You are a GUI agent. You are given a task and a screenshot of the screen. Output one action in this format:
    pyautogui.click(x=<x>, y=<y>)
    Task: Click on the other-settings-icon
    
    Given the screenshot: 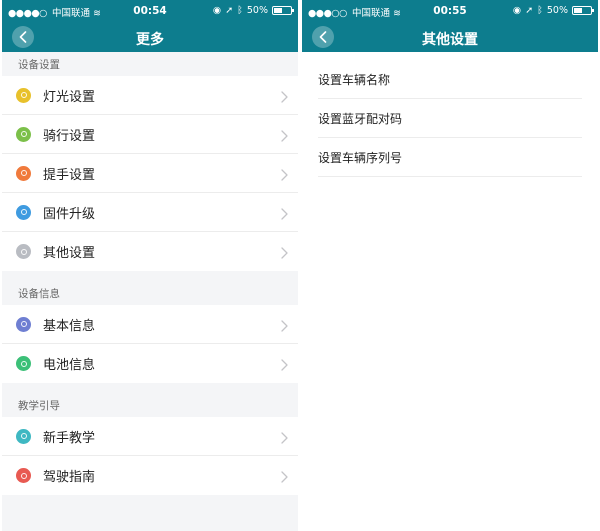 What is the action you would take?
    pyautogui.click(x=23, y=251)
    